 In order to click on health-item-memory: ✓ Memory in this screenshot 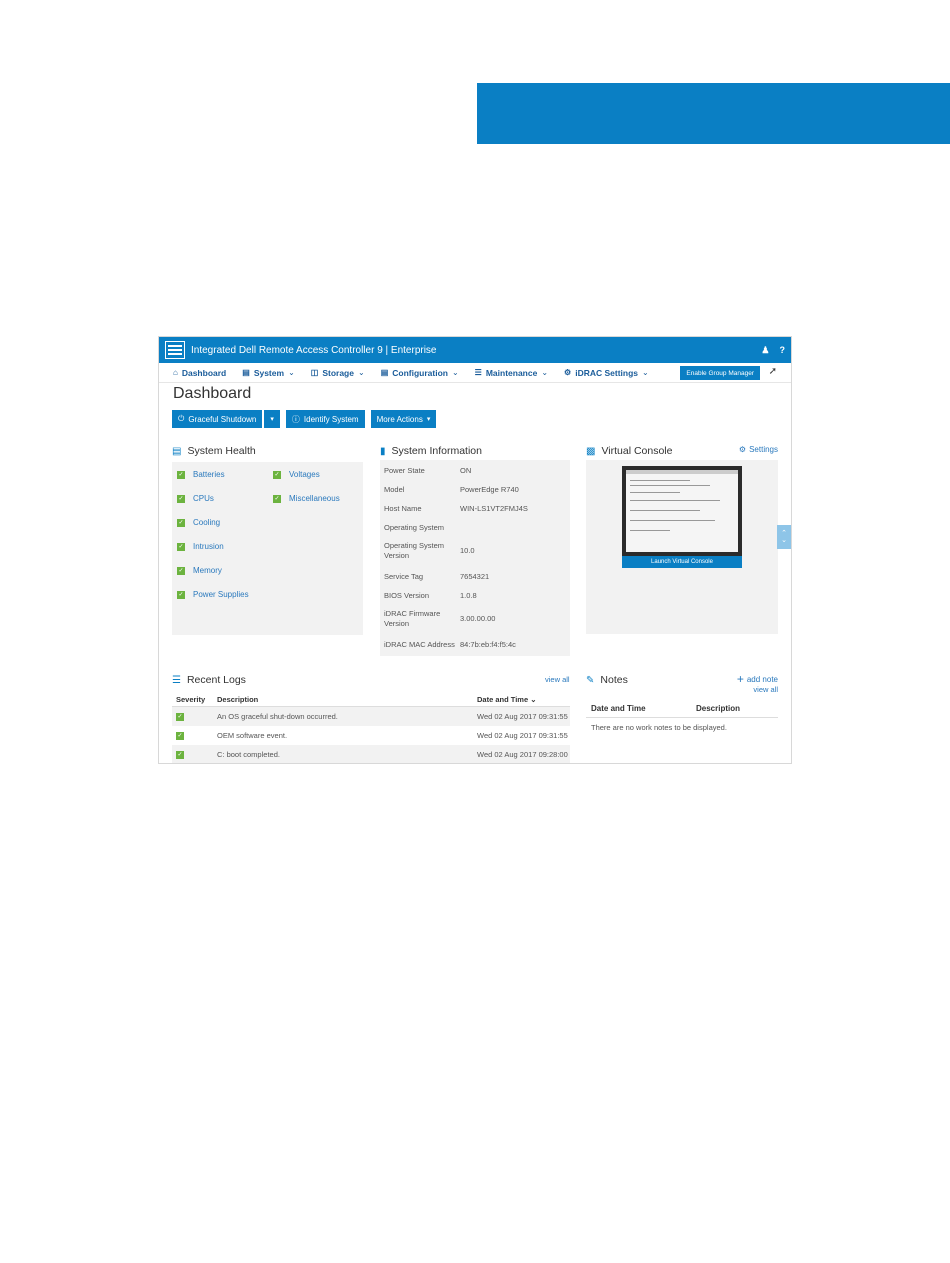, I will do `click(199, 570)`.